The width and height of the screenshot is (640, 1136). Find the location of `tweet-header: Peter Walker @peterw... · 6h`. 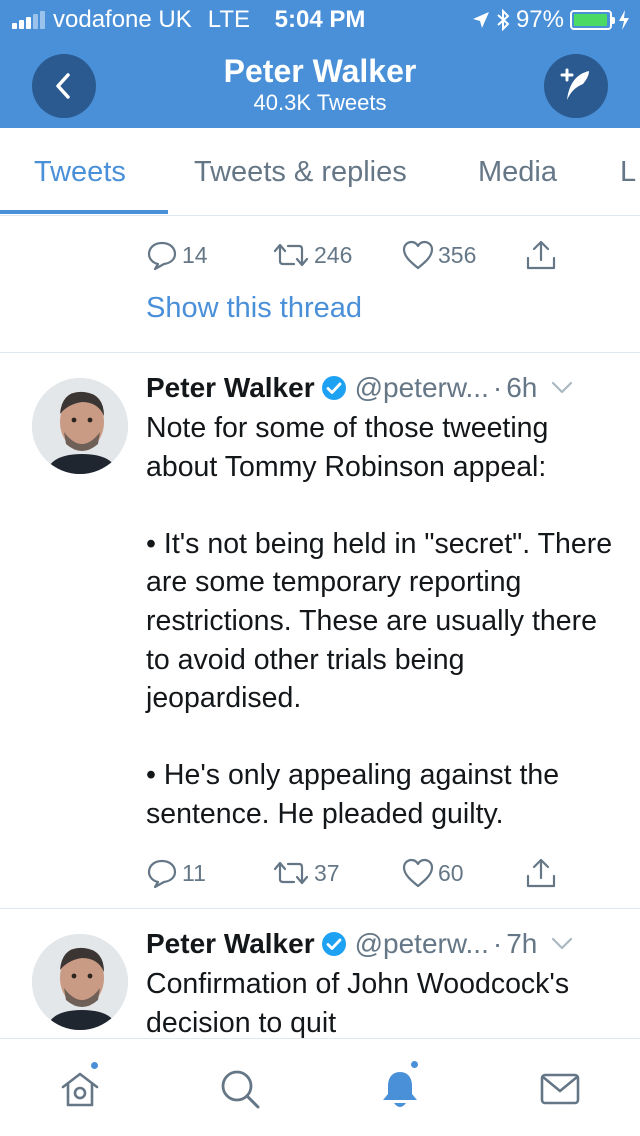

tweet-header: Peter Walker @peterw... · 6h is located at coordinates (359, 388).